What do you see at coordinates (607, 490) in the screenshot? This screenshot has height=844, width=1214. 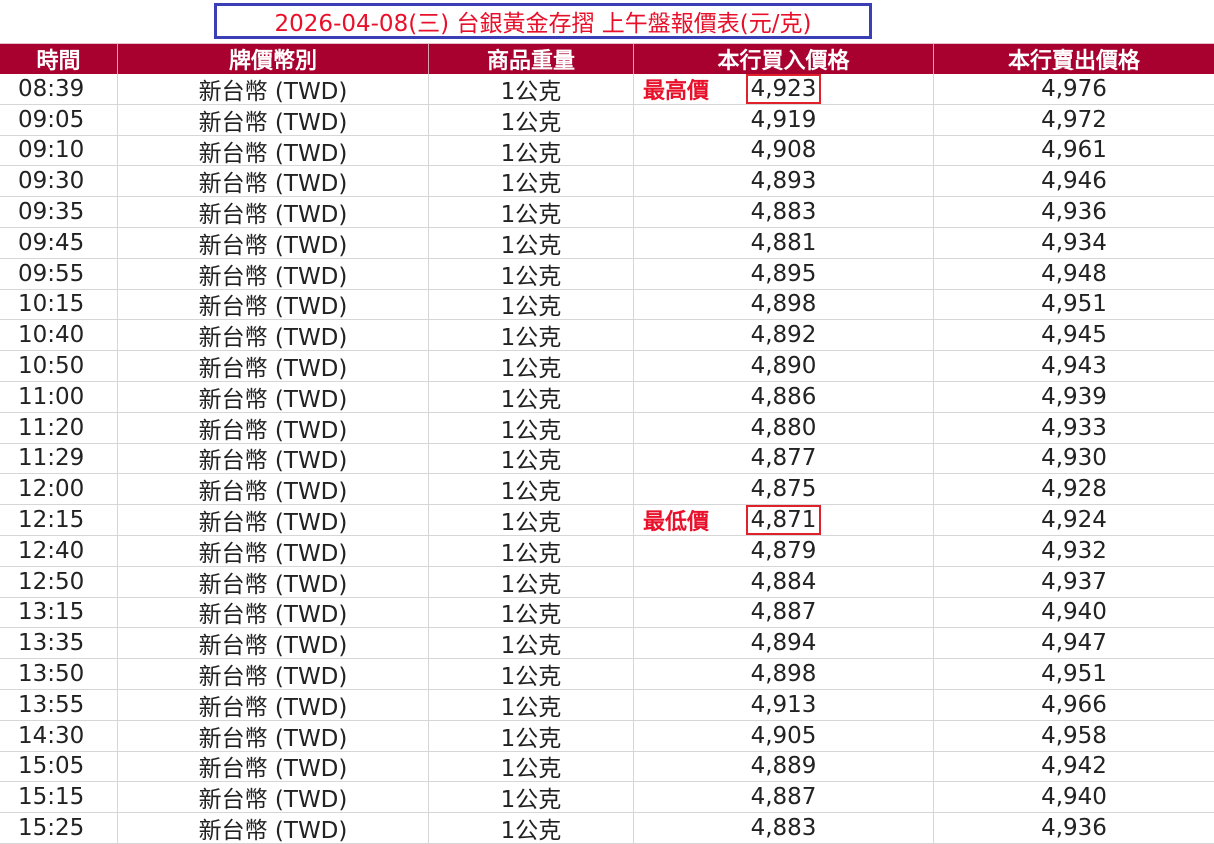 I see `table-row: 12:00 新台幣 (TWD) 1公克 4,875 4,928` at bounding box center [607, 490].